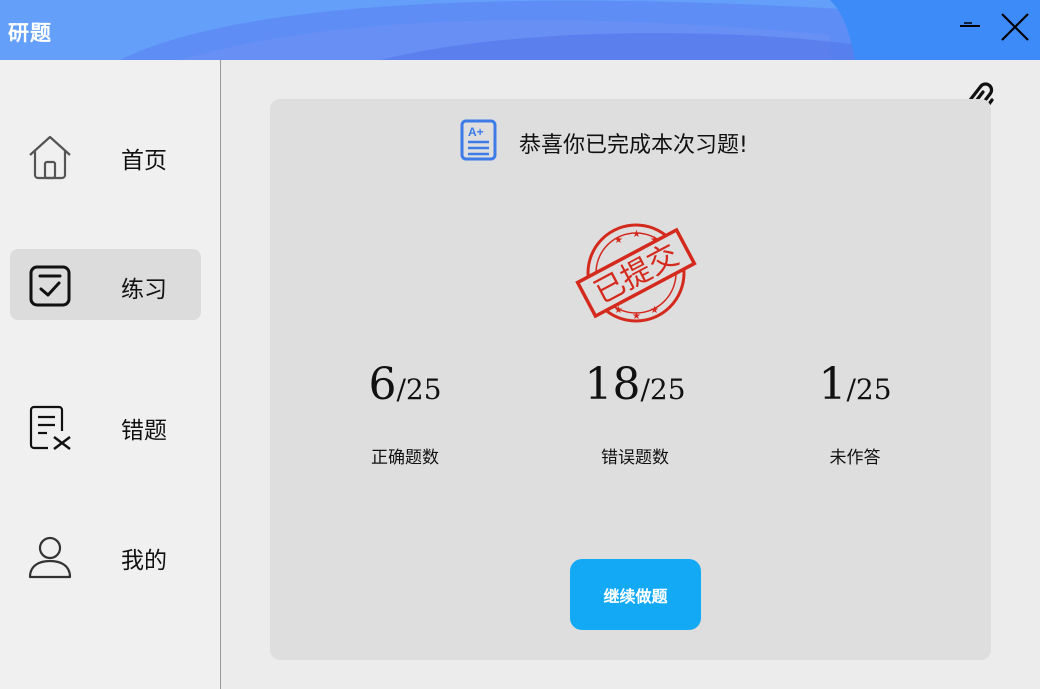 This screenshot has height=689, width=1040. What do you see at coordinates (855, 458) in the screenshot?
I see `stat-label: 未作答` at bounding box center [855, 458].